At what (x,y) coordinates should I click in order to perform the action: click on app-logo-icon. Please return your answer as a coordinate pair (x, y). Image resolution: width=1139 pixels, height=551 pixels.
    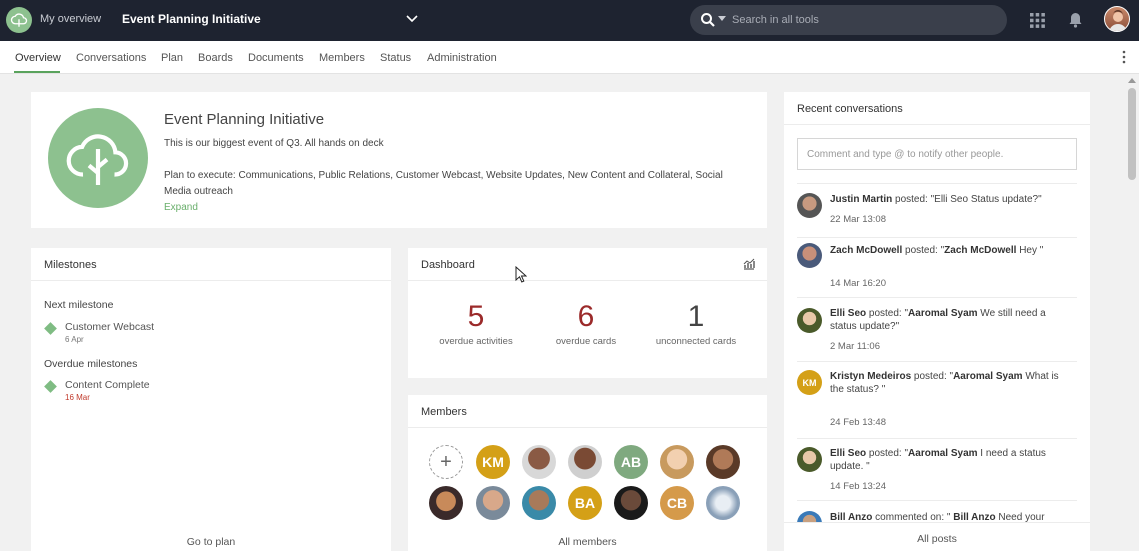
    Looking at the image, I should click on (19, 20).